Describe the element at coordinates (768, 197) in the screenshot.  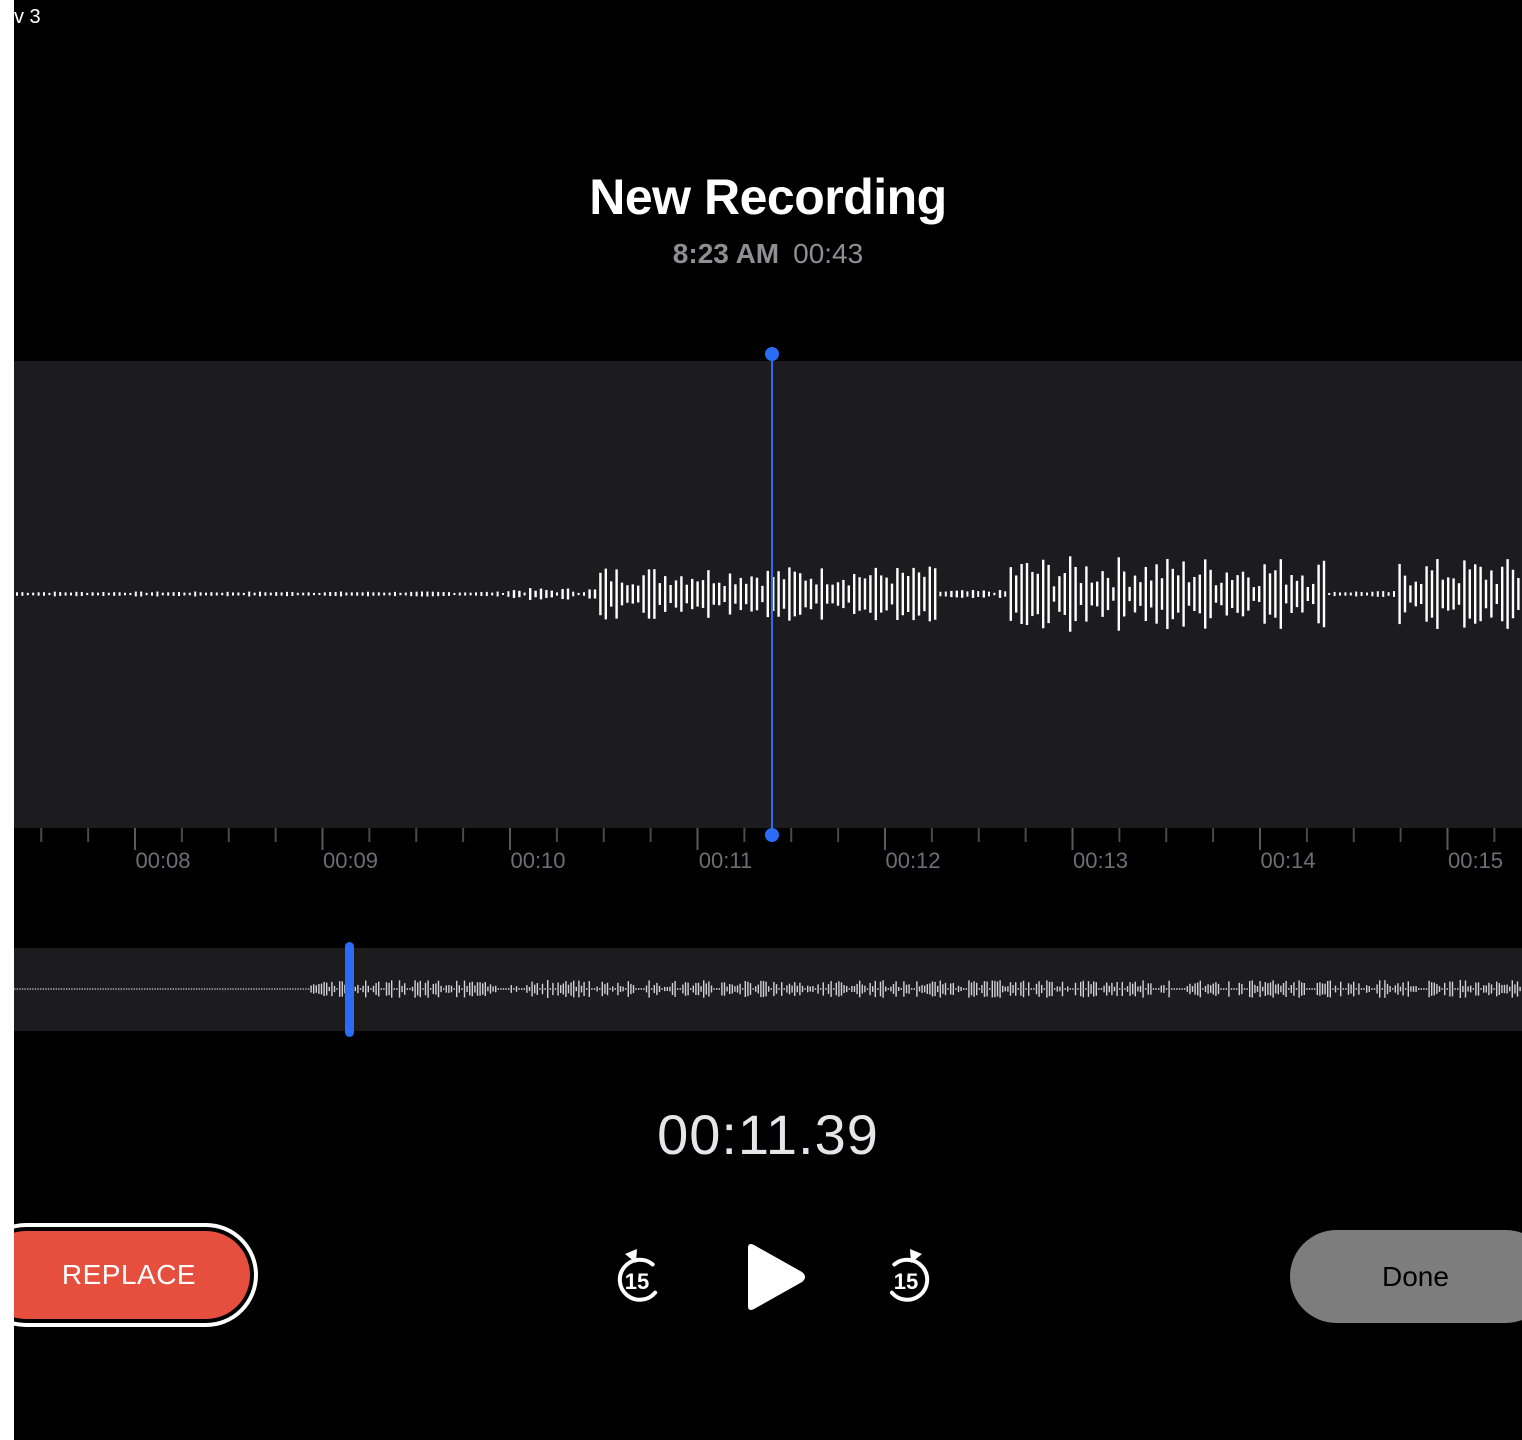
I see `recording-title: New Recording` at that location.